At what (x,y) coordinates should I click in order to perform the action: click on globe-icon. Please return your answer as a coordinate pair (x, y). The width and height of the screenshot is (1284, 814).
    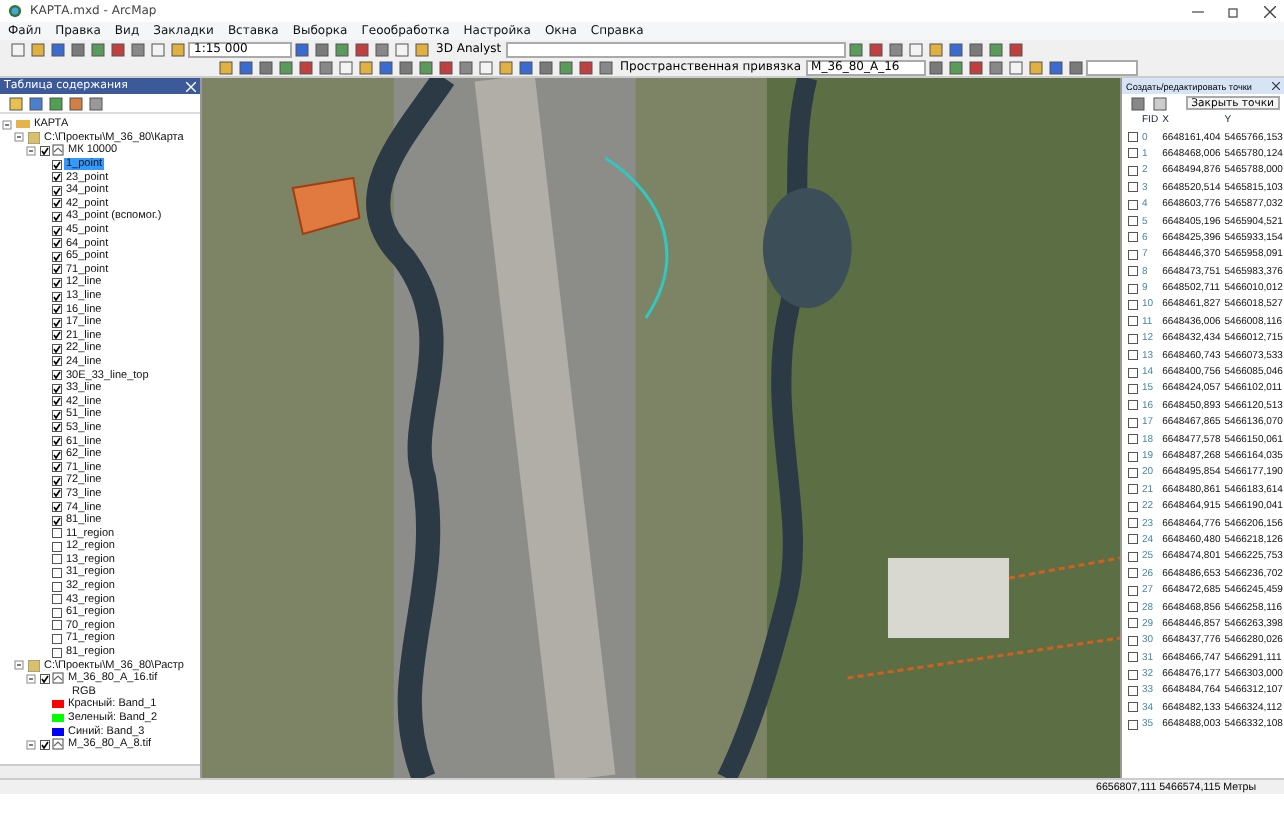
    Looking at the image, I should click on (15, 11).